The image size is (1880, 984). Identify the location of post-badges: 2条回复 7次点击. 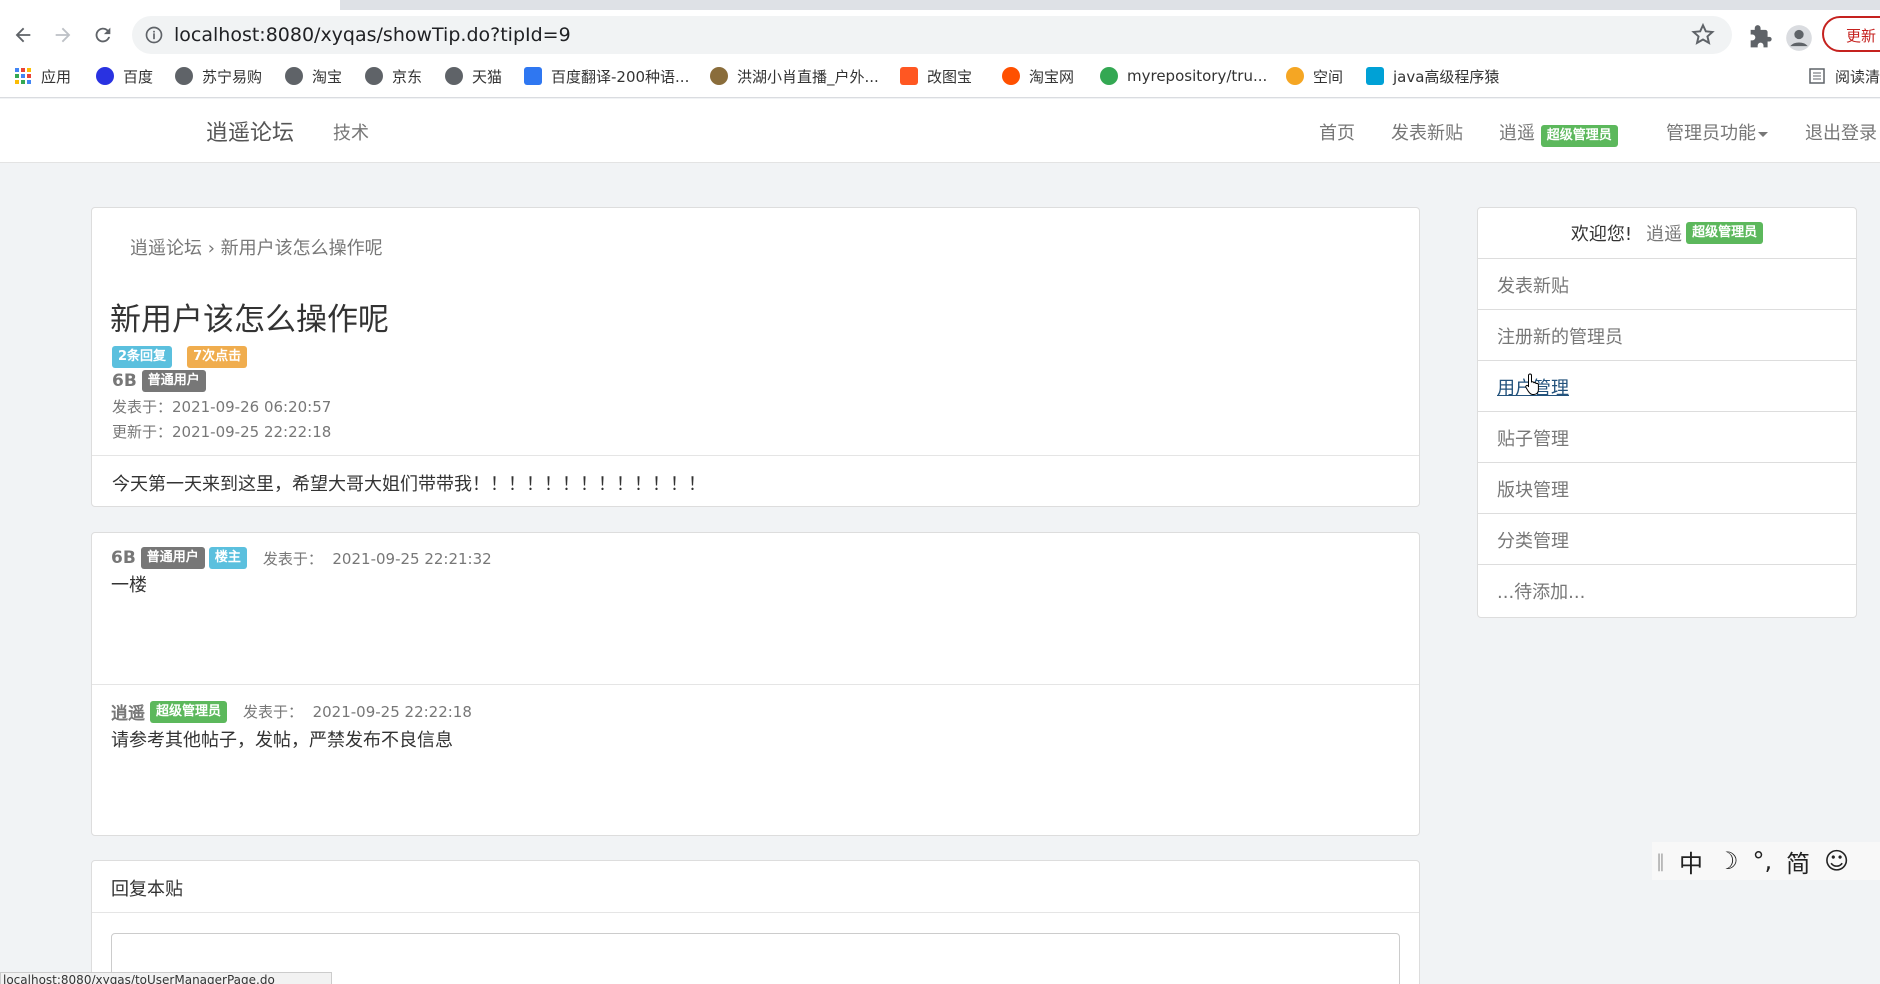
(180, 356).